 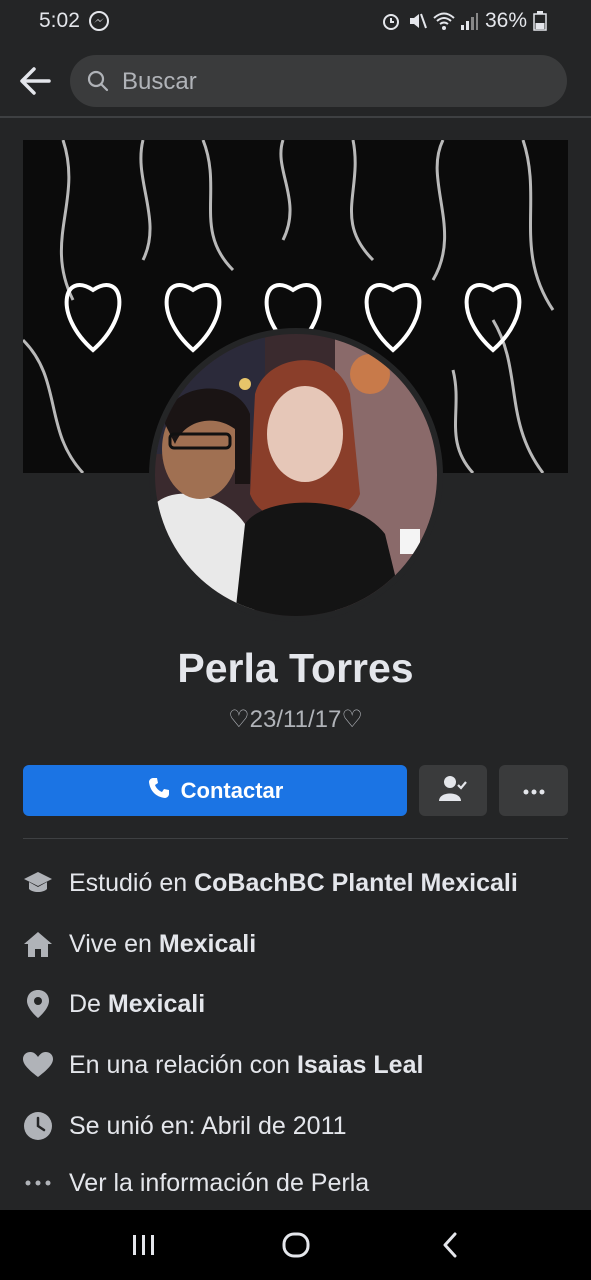 I want to click on search-input: Buscar, so click(x=318, y=81).